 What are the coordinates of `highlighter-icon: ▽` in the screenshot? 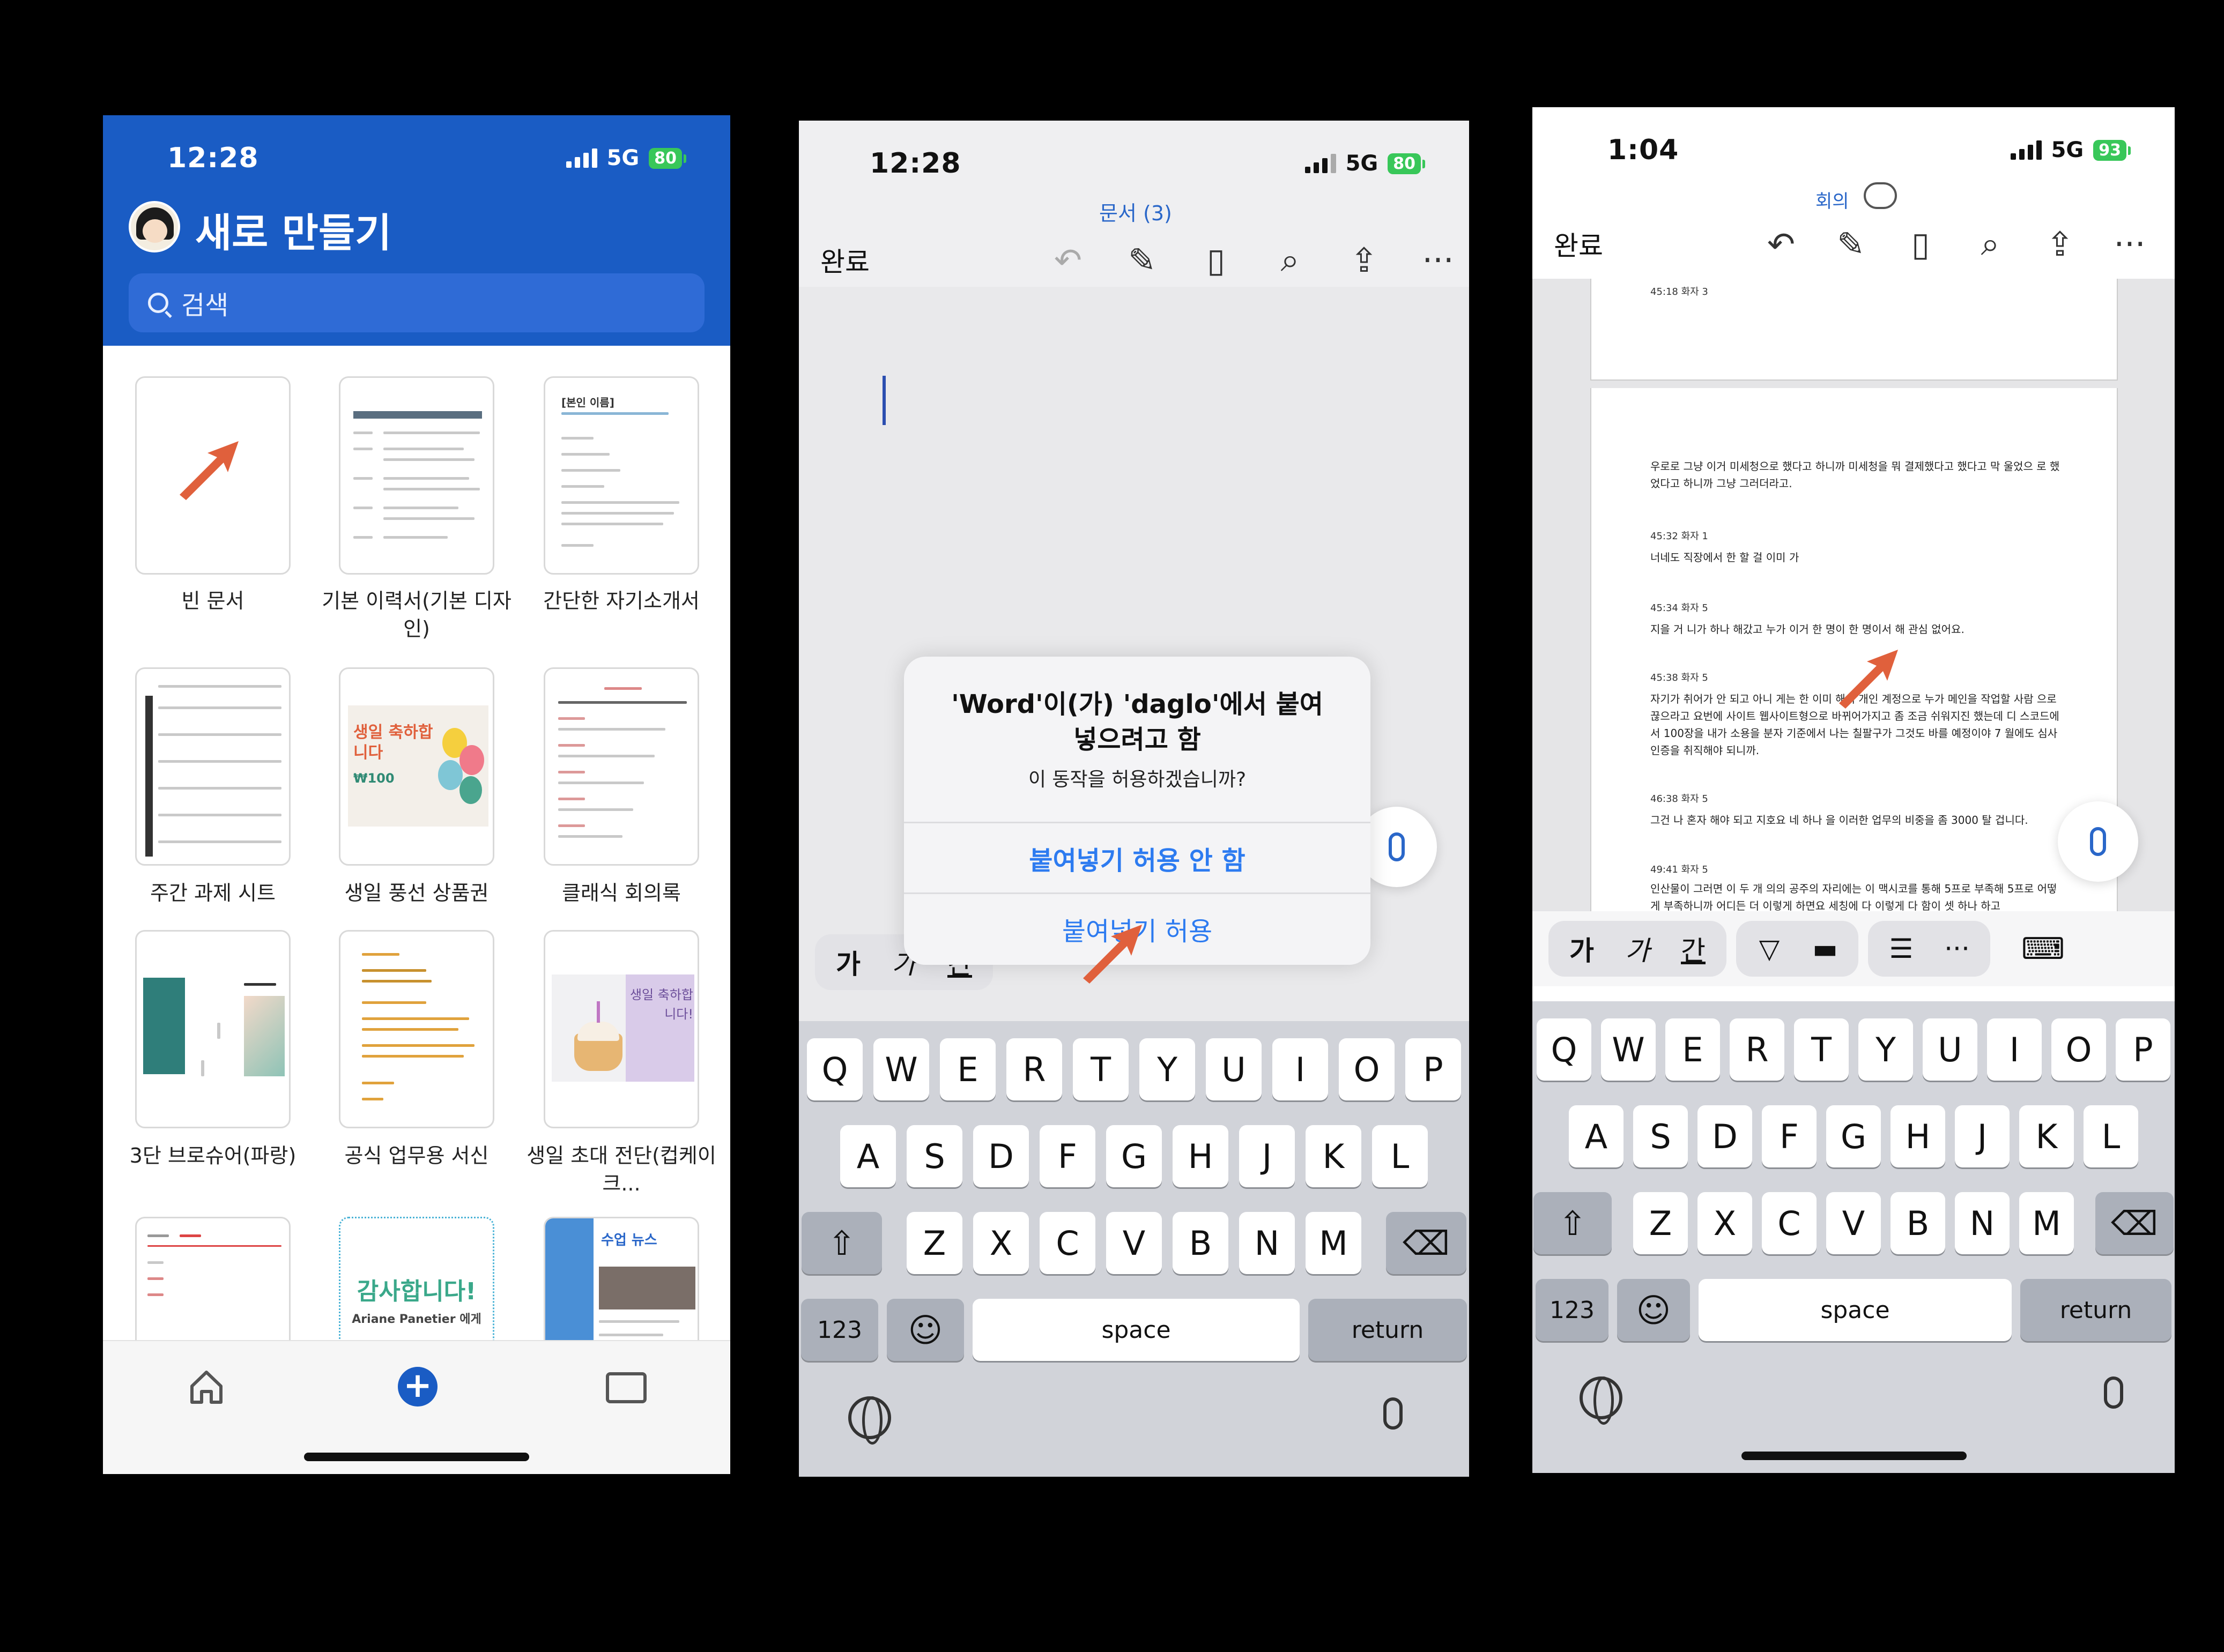 It's located at (1769, 948).